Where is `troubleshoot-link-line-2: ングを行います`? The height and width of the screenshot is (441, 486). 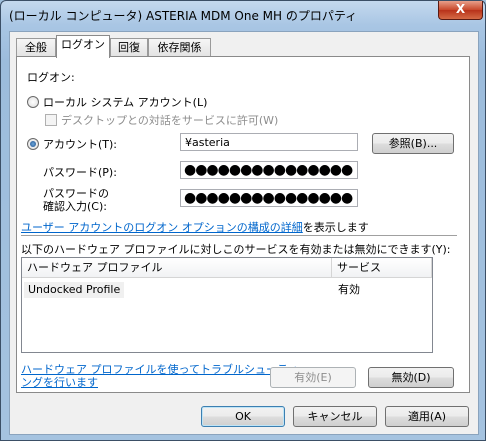
troubleshoot-link-line-2: ングを行います is located at coordinates (59, 382).